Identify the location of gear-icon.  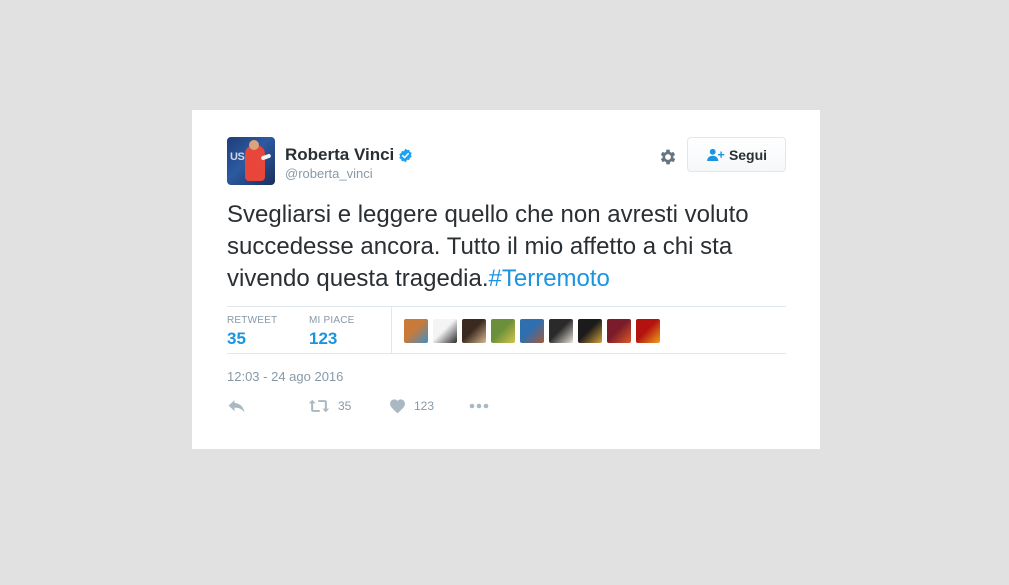
(668, 157).